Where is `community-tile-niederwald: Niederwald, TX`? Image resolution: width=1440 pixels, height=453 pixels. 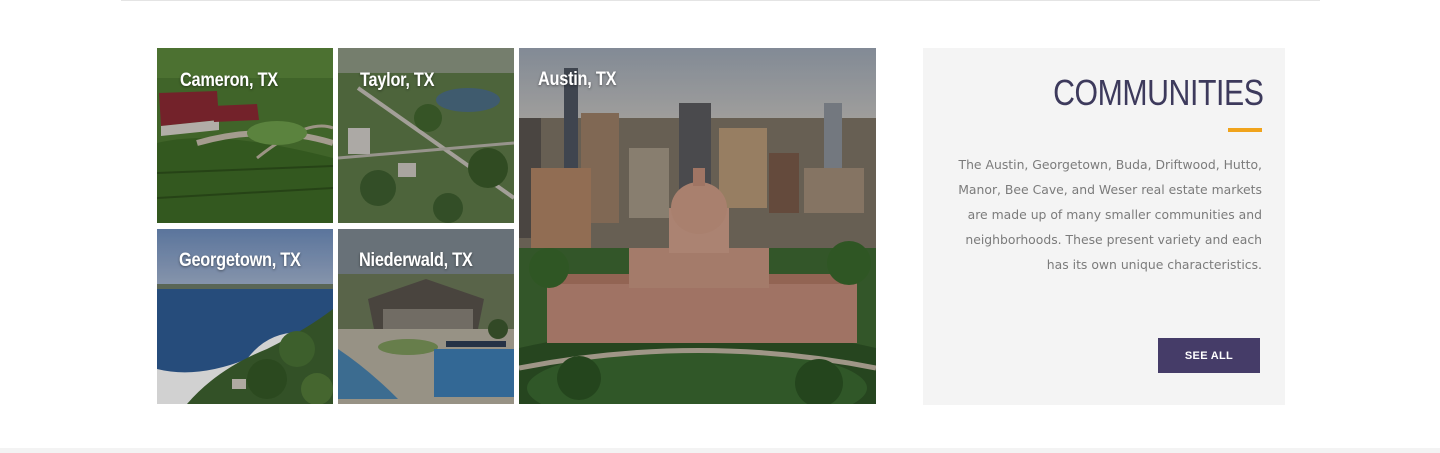 community-tile-niederwald: Niederwald, TX is located at coordinates (426, 316).